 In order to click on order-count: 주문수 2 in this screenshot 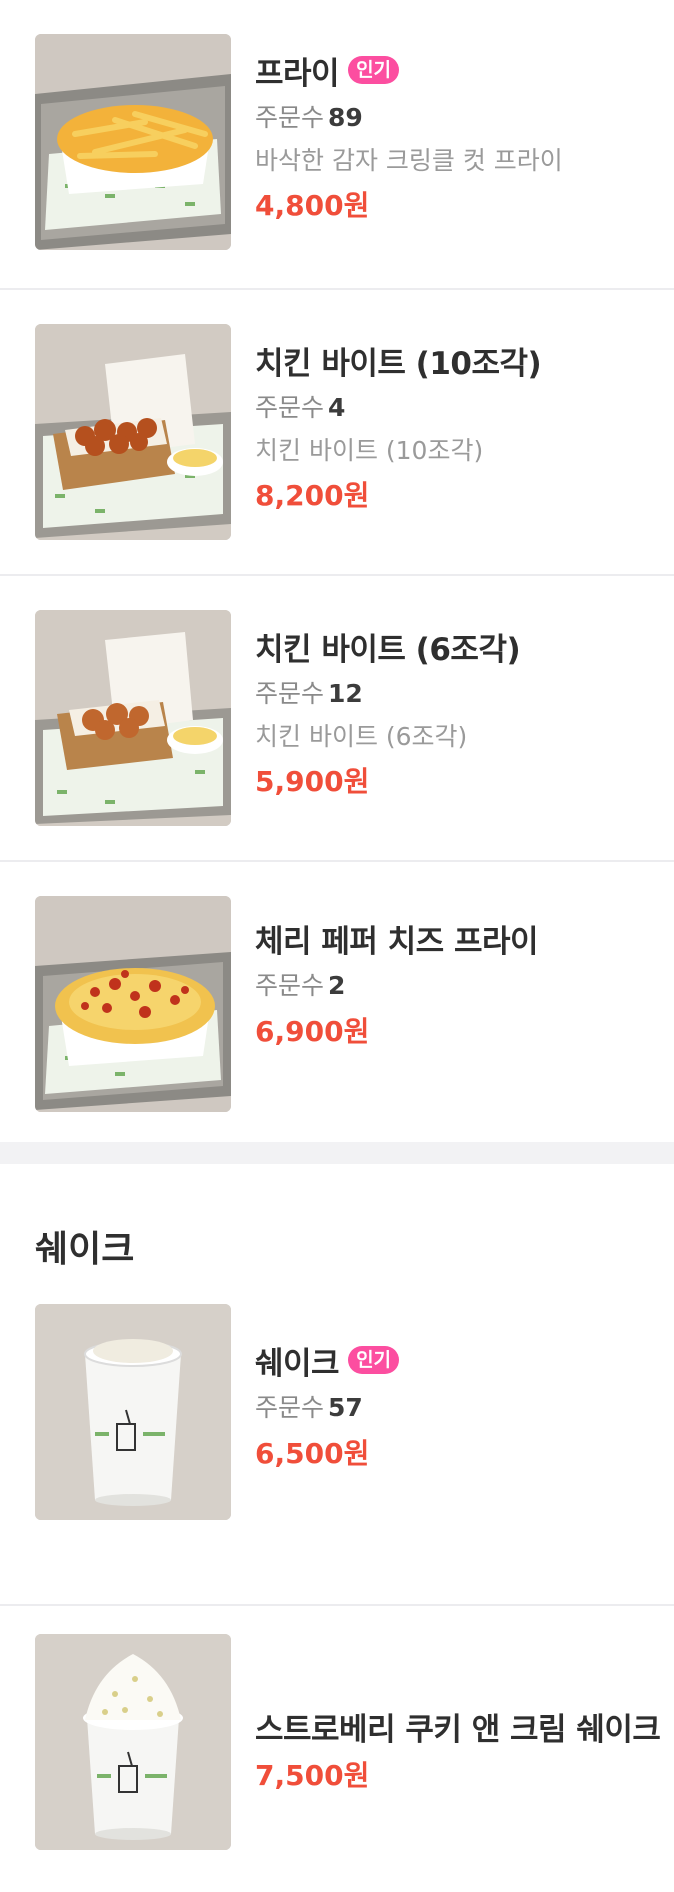, I will do `click(300, 985)`.